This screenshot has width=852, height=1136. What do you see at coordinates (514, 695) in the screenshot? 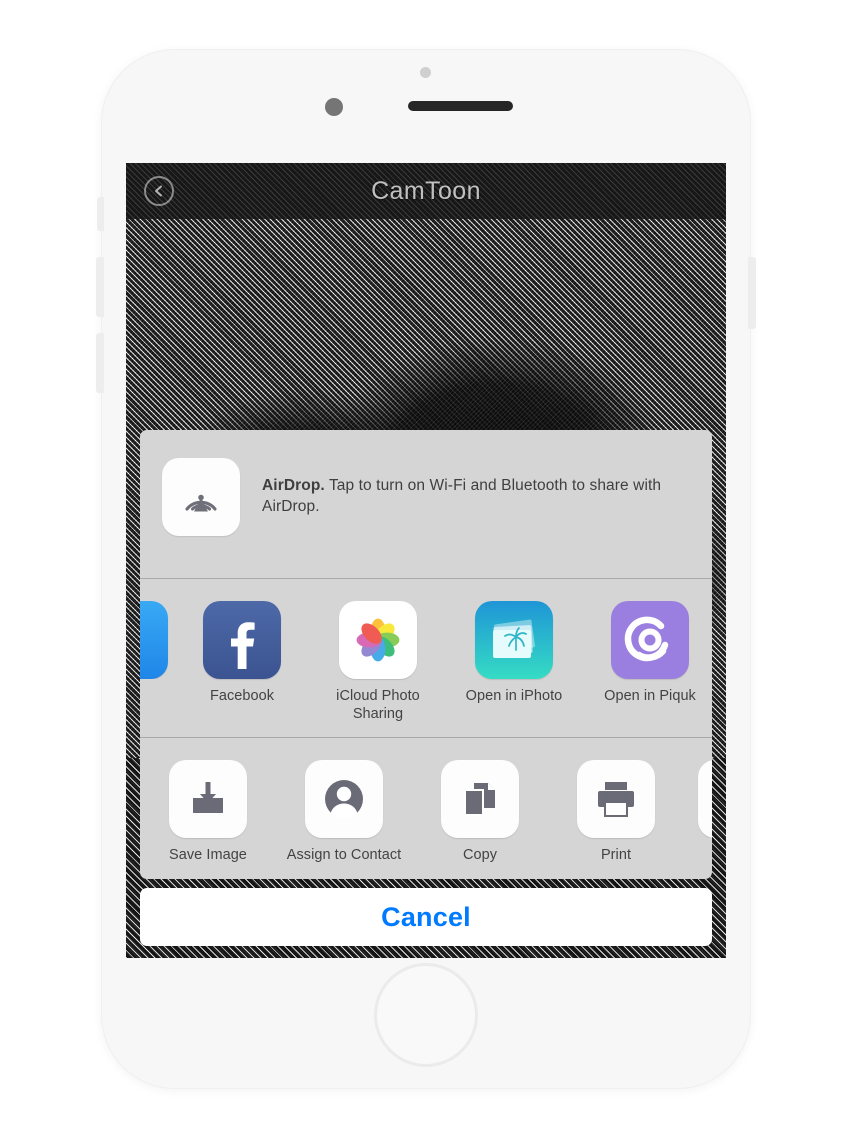
I see `share-app-label: Open in iPhoto` at bounding box center [514, 695].